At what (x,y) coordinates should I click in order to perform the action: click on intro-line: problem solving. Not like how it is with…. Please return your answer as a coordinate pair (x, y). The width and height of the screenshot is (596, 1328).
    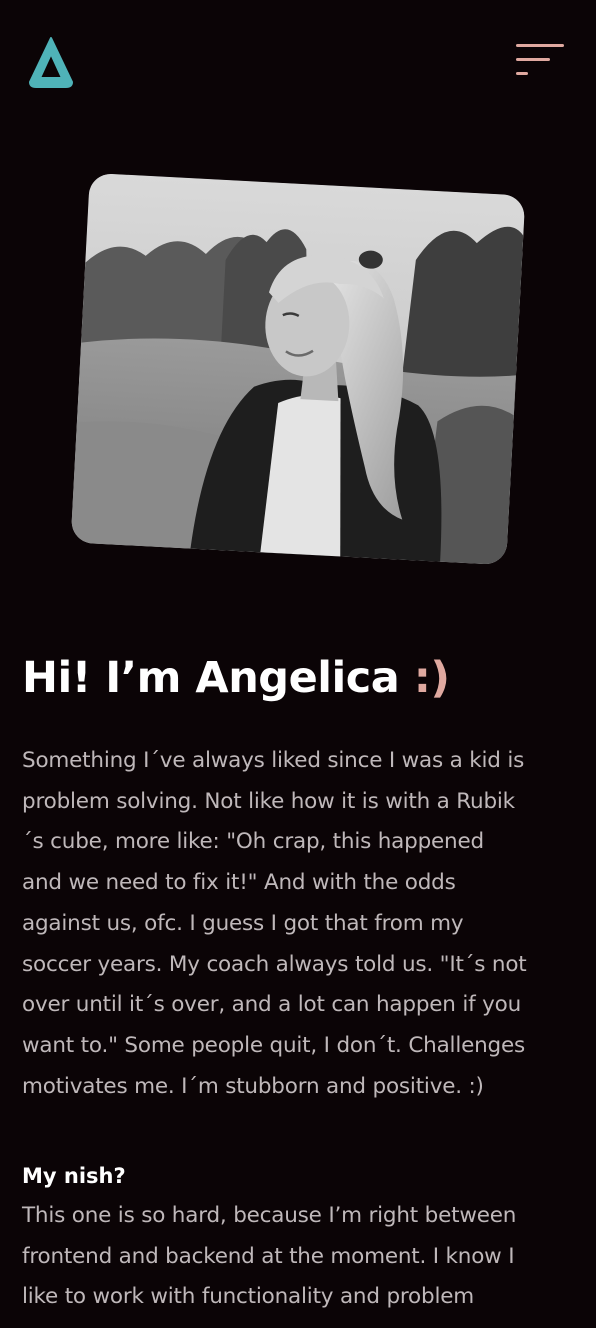
    Looking at the image, I should click on (268, 801).